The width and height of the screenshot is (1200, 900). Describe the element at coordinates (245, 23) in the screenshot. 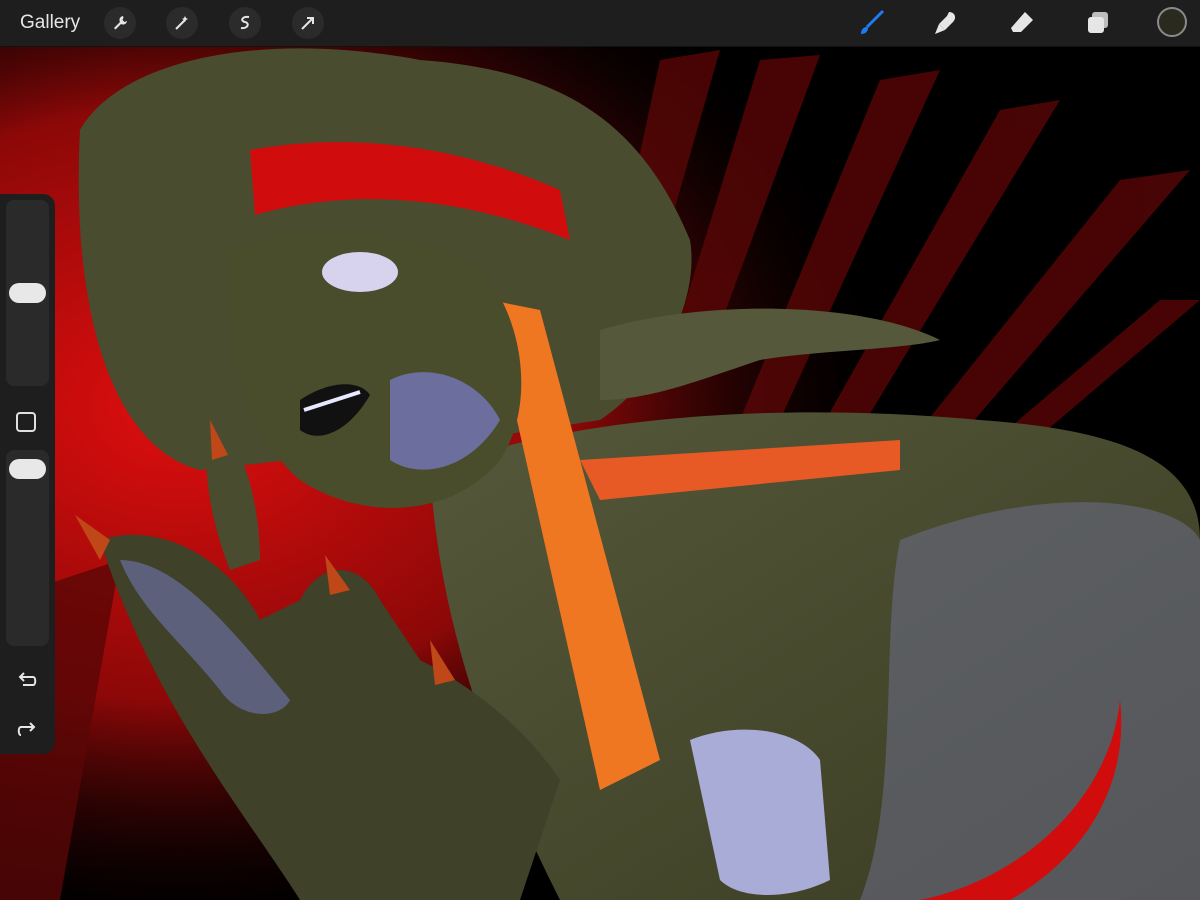

I see `selection-icon` at that location.